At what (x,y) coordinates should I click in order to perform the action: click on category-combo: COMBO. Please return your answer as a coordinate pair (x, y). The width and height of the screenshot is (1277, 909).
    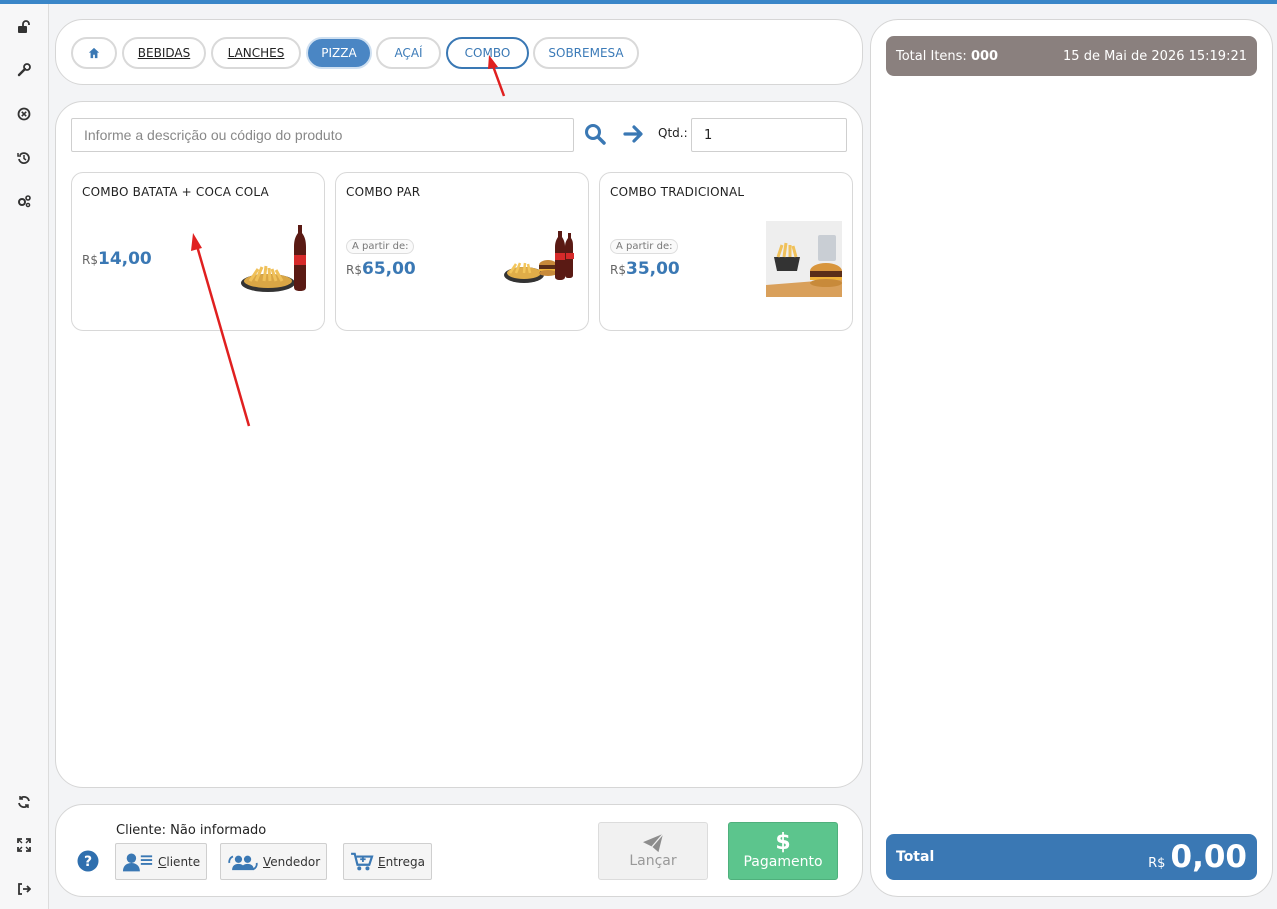
    Looking at the image, I should click on (487, 53).